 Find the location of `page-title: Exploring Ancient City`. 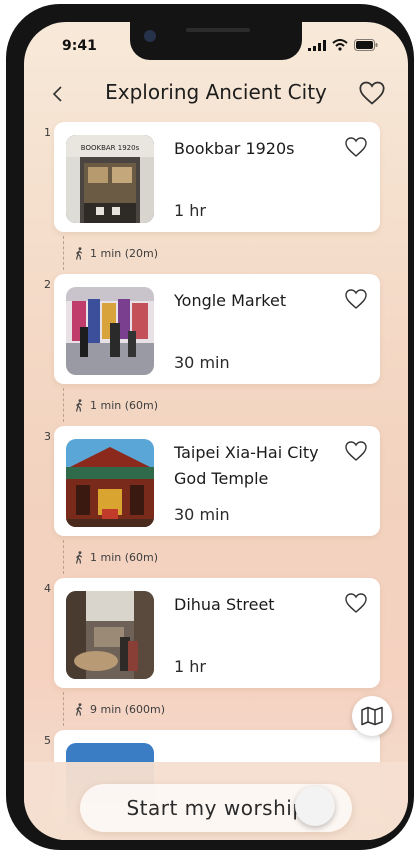

page-title: Exploring Ancient City is located at coordinates (216, 92).